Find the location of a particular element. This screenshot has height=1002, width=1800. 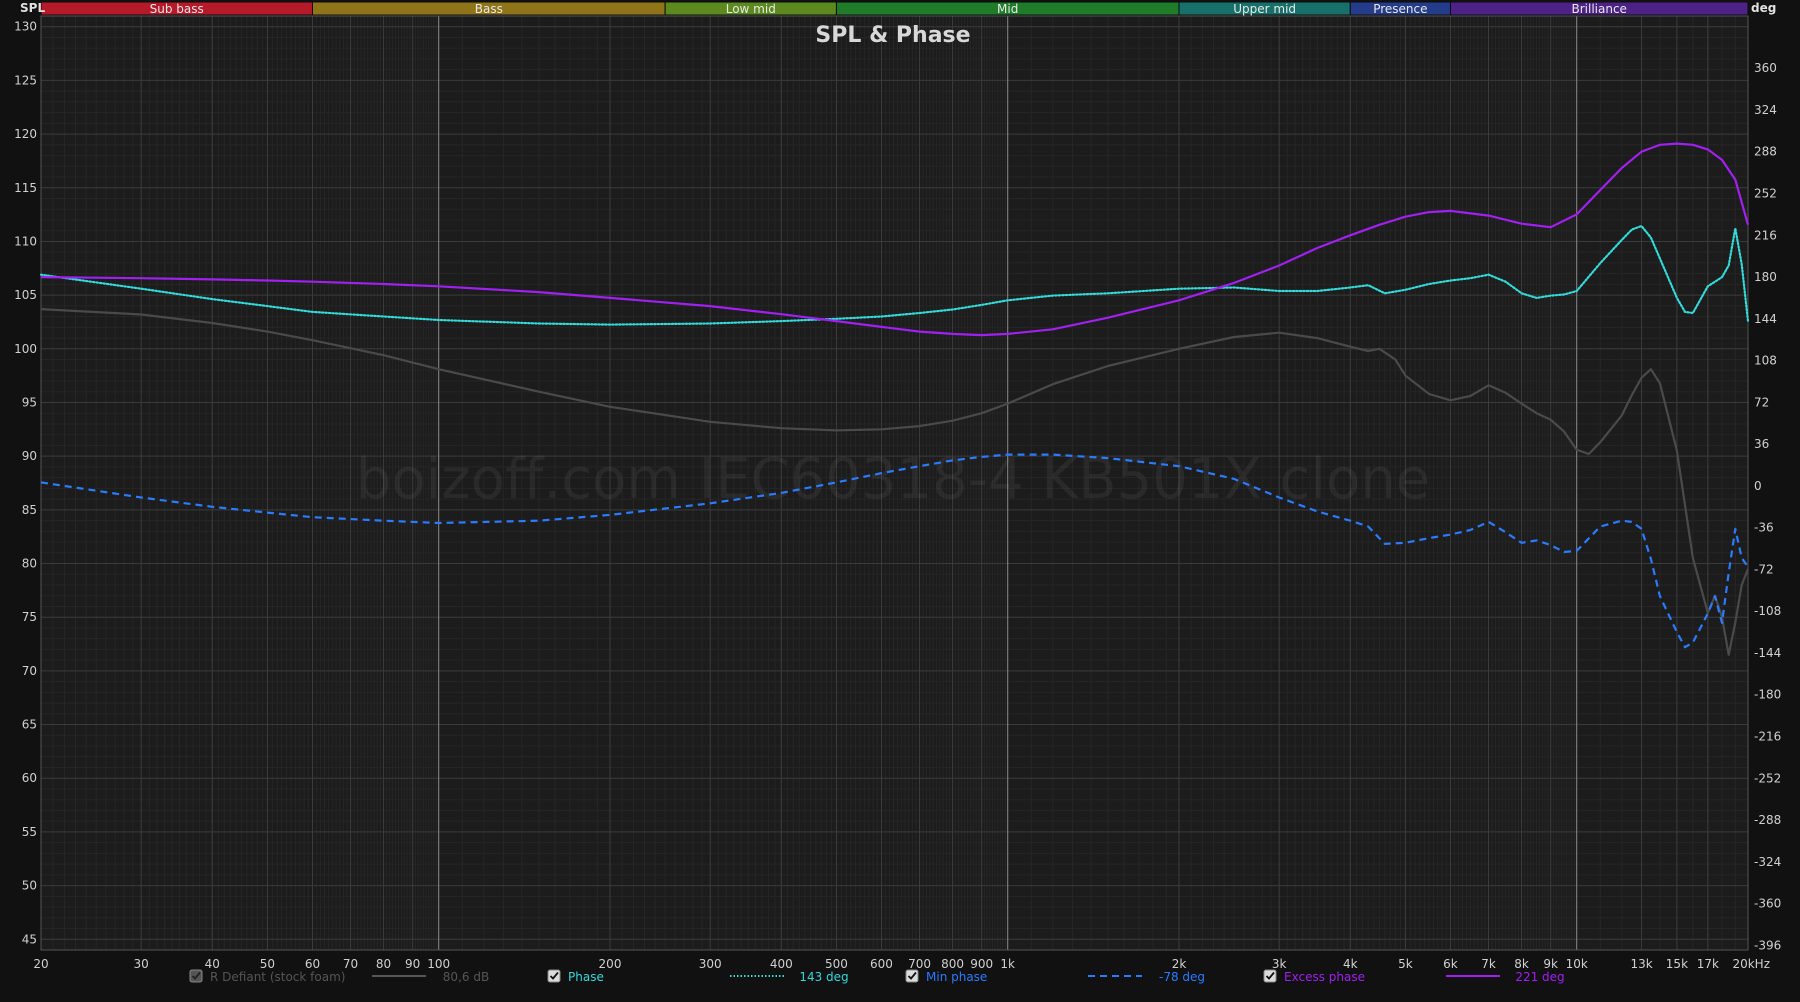

x-tick-label: 15k is located at coordinates (1677, 964).